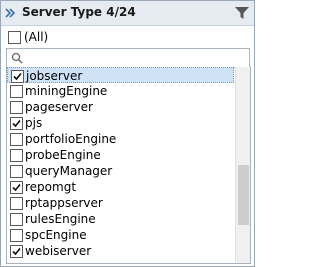  I want to click on collapse-x-icon, so click(10, 13).